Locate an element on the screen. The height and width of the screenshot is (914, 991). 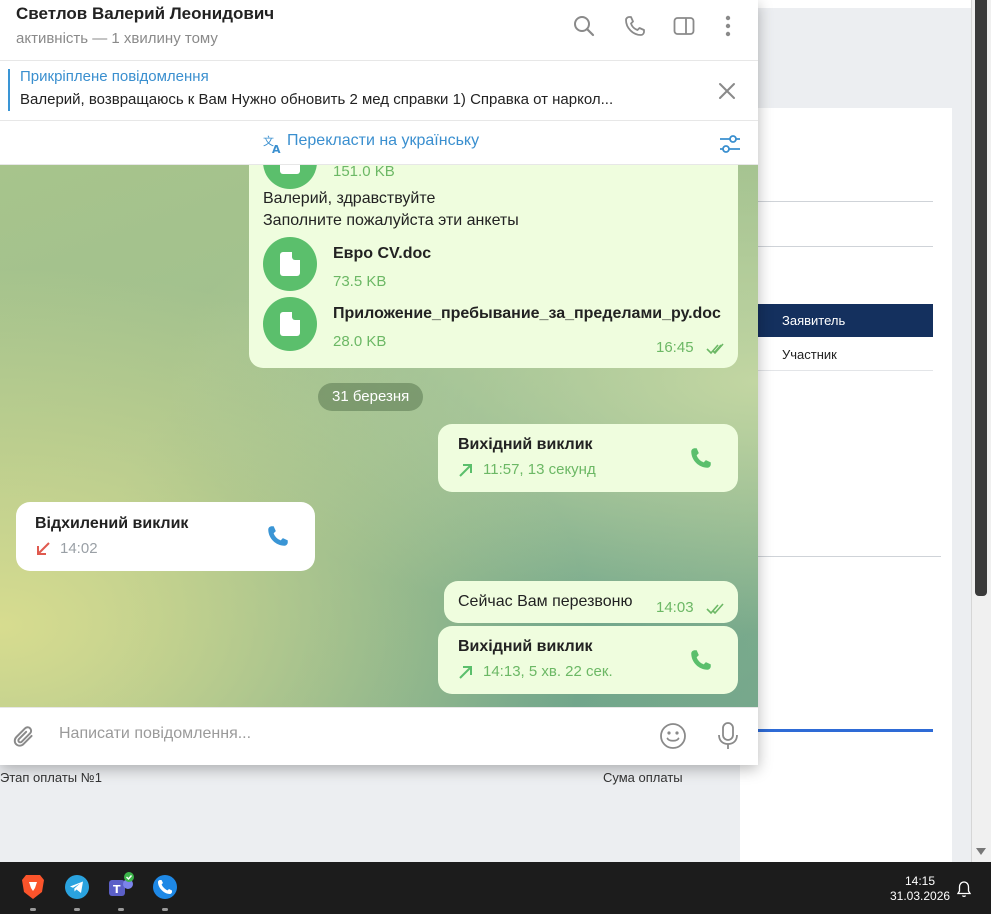
microphone-icon is located at coordinates (728, 736).